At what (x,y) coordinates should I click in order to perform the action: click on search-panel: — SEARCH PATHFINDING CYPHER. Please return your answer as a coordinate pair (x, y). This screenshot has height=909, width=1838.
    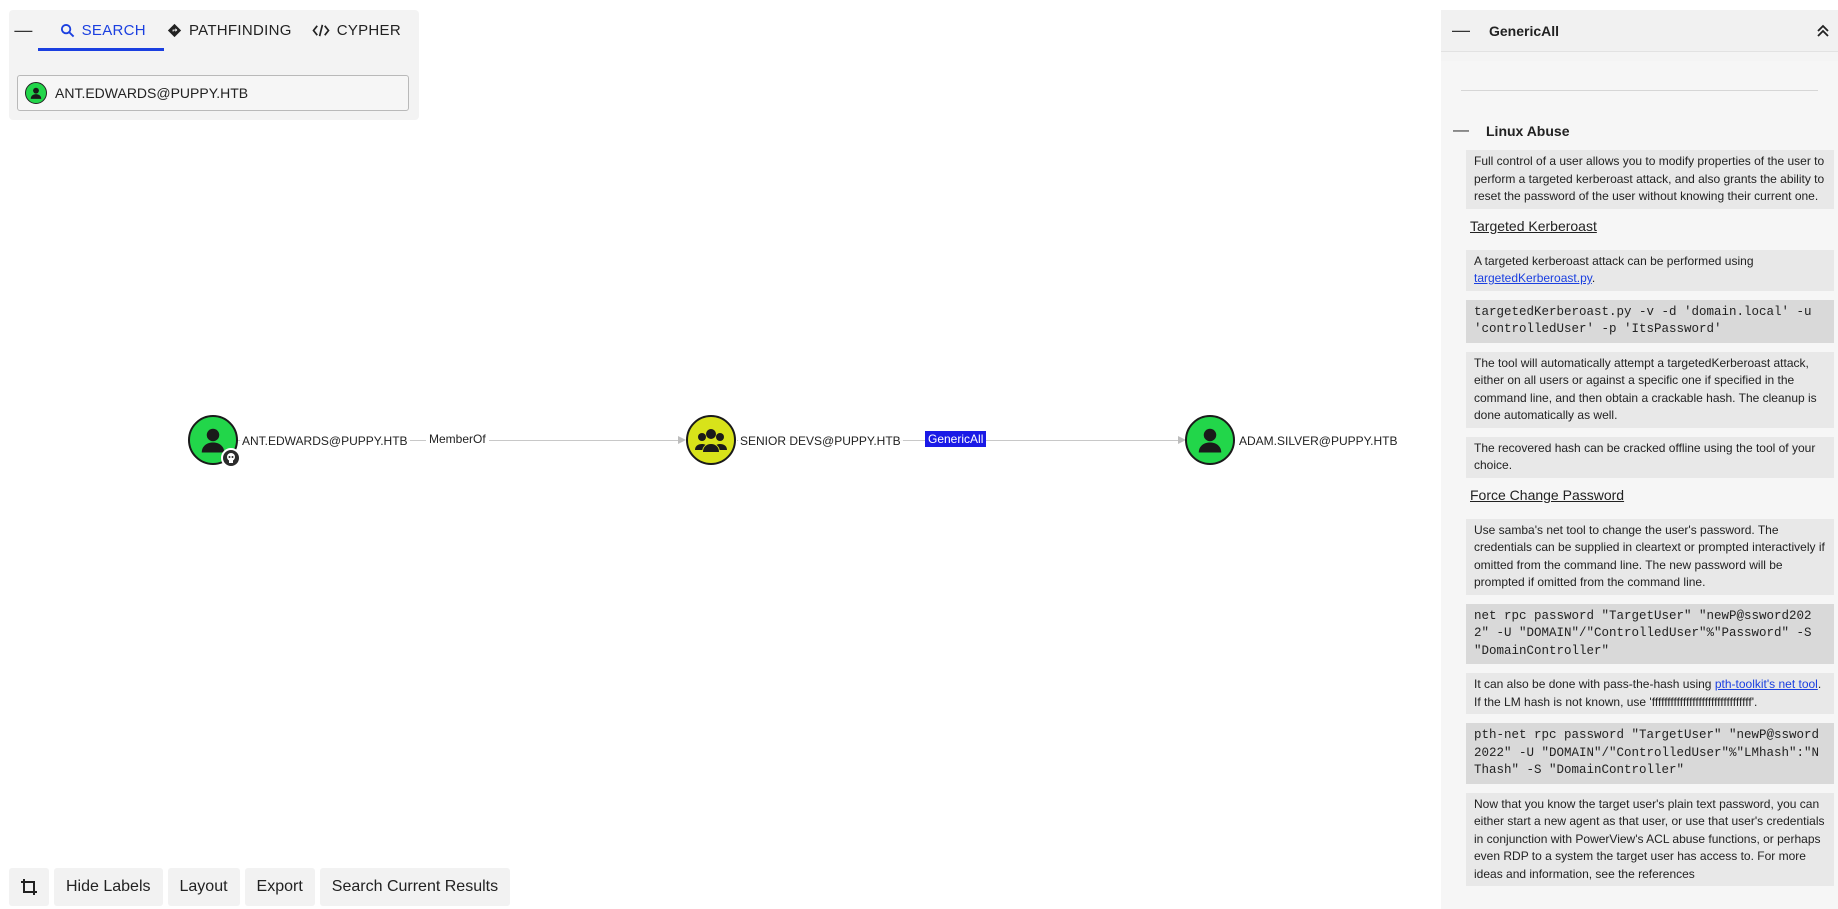
    Looking at the image, I should click on (214, 65).